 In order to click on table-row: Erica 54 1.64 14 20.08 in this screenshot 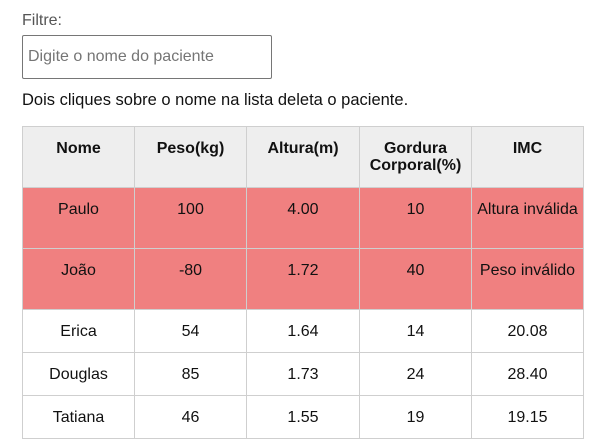, I will do `click(303, 331)`.